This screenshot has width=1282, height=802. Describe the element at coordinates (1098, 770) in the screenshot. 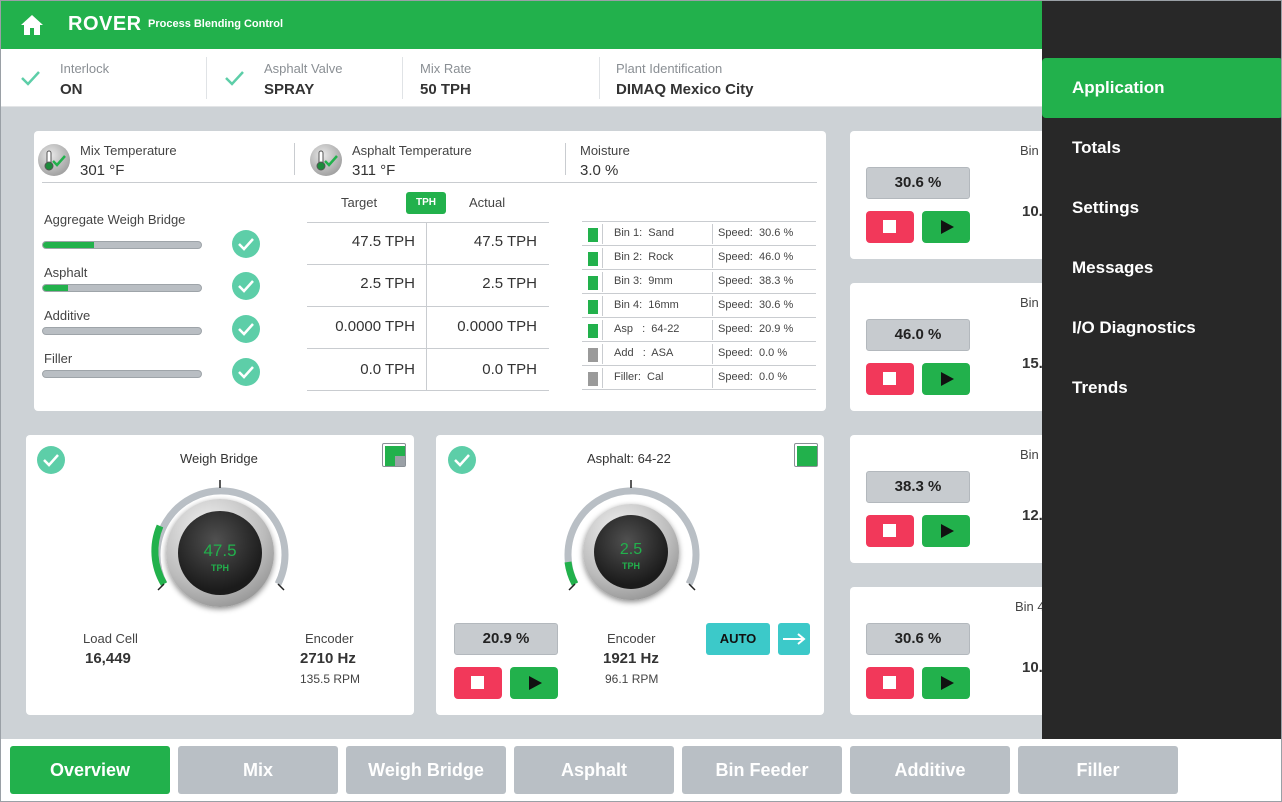

I see `tab-filler: Filler` at that location.